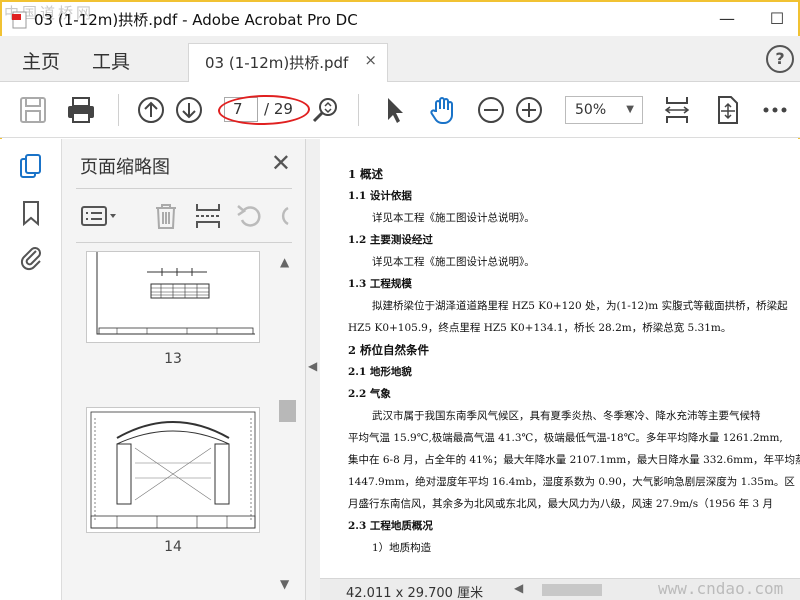 This screenshot has width=800, height=600. I want to click on fit-page-icon, so click(677, 110).